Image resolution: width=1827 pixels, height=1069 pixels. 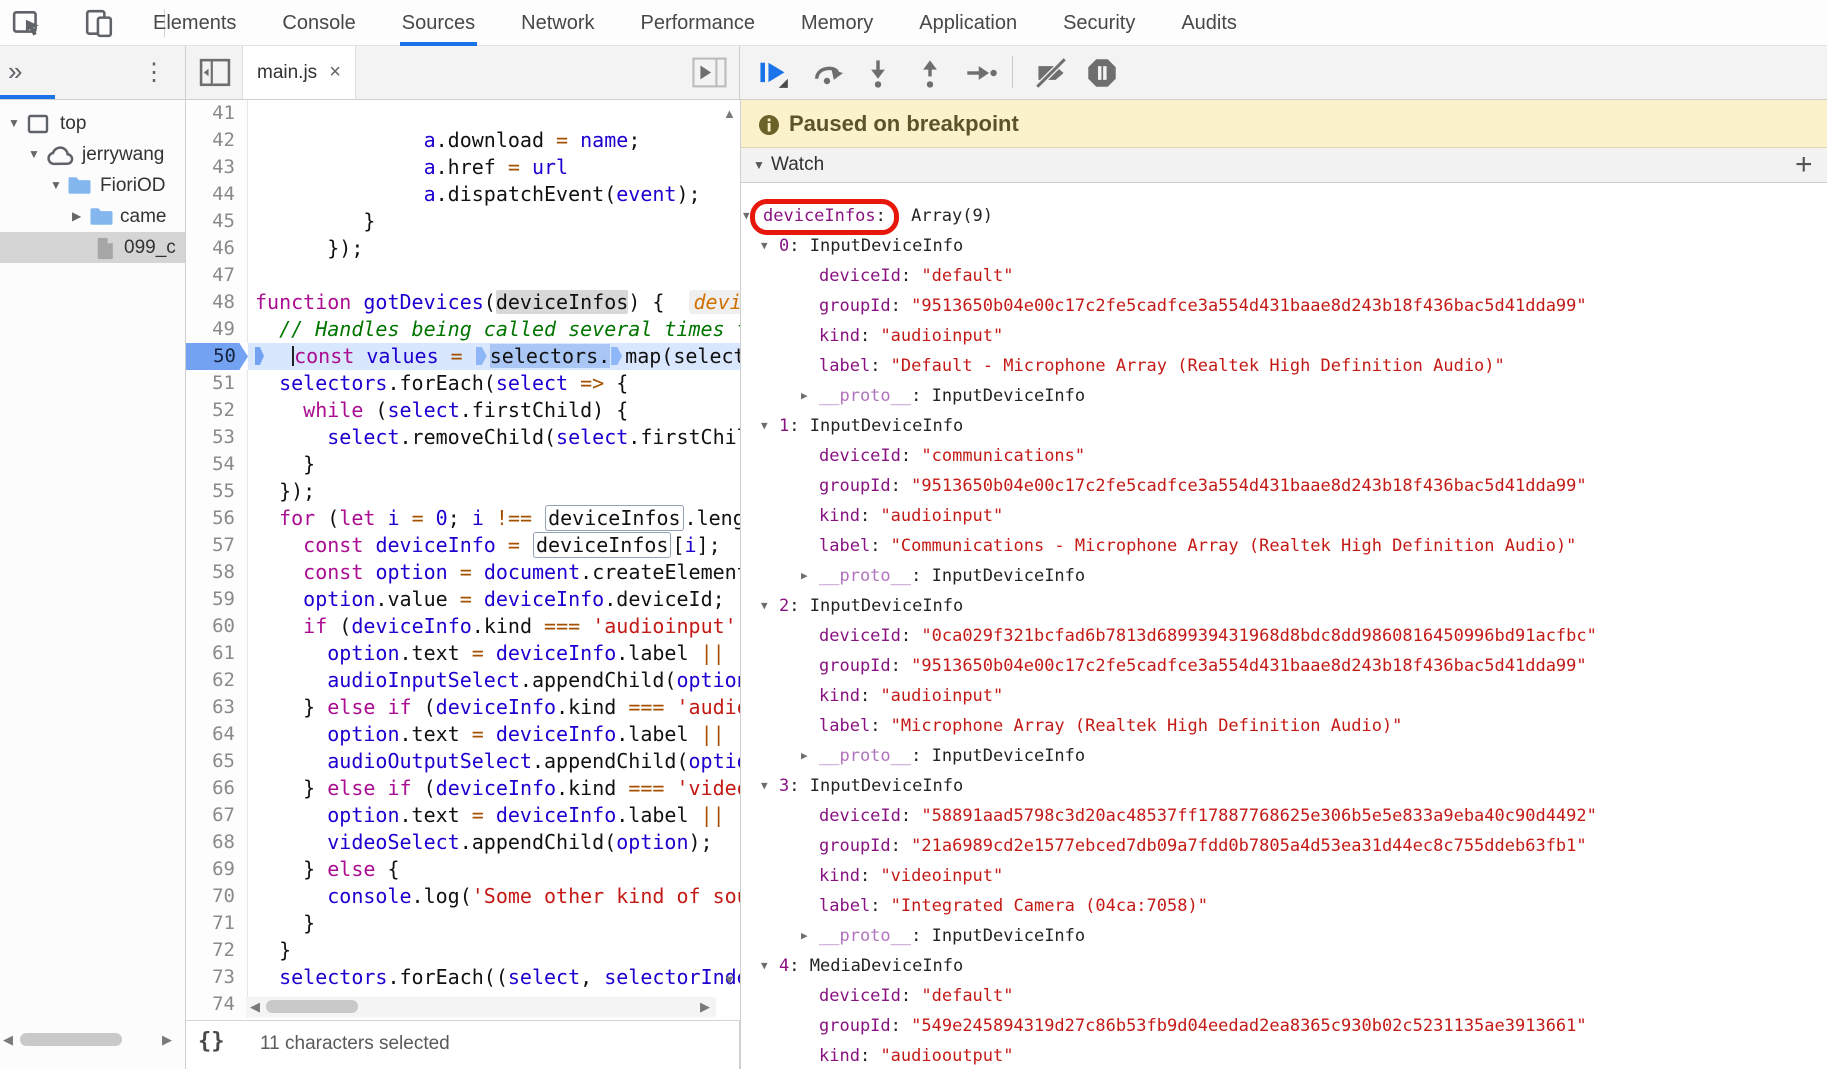 I want to click on line-number: 60, so click(x=217, y=626).